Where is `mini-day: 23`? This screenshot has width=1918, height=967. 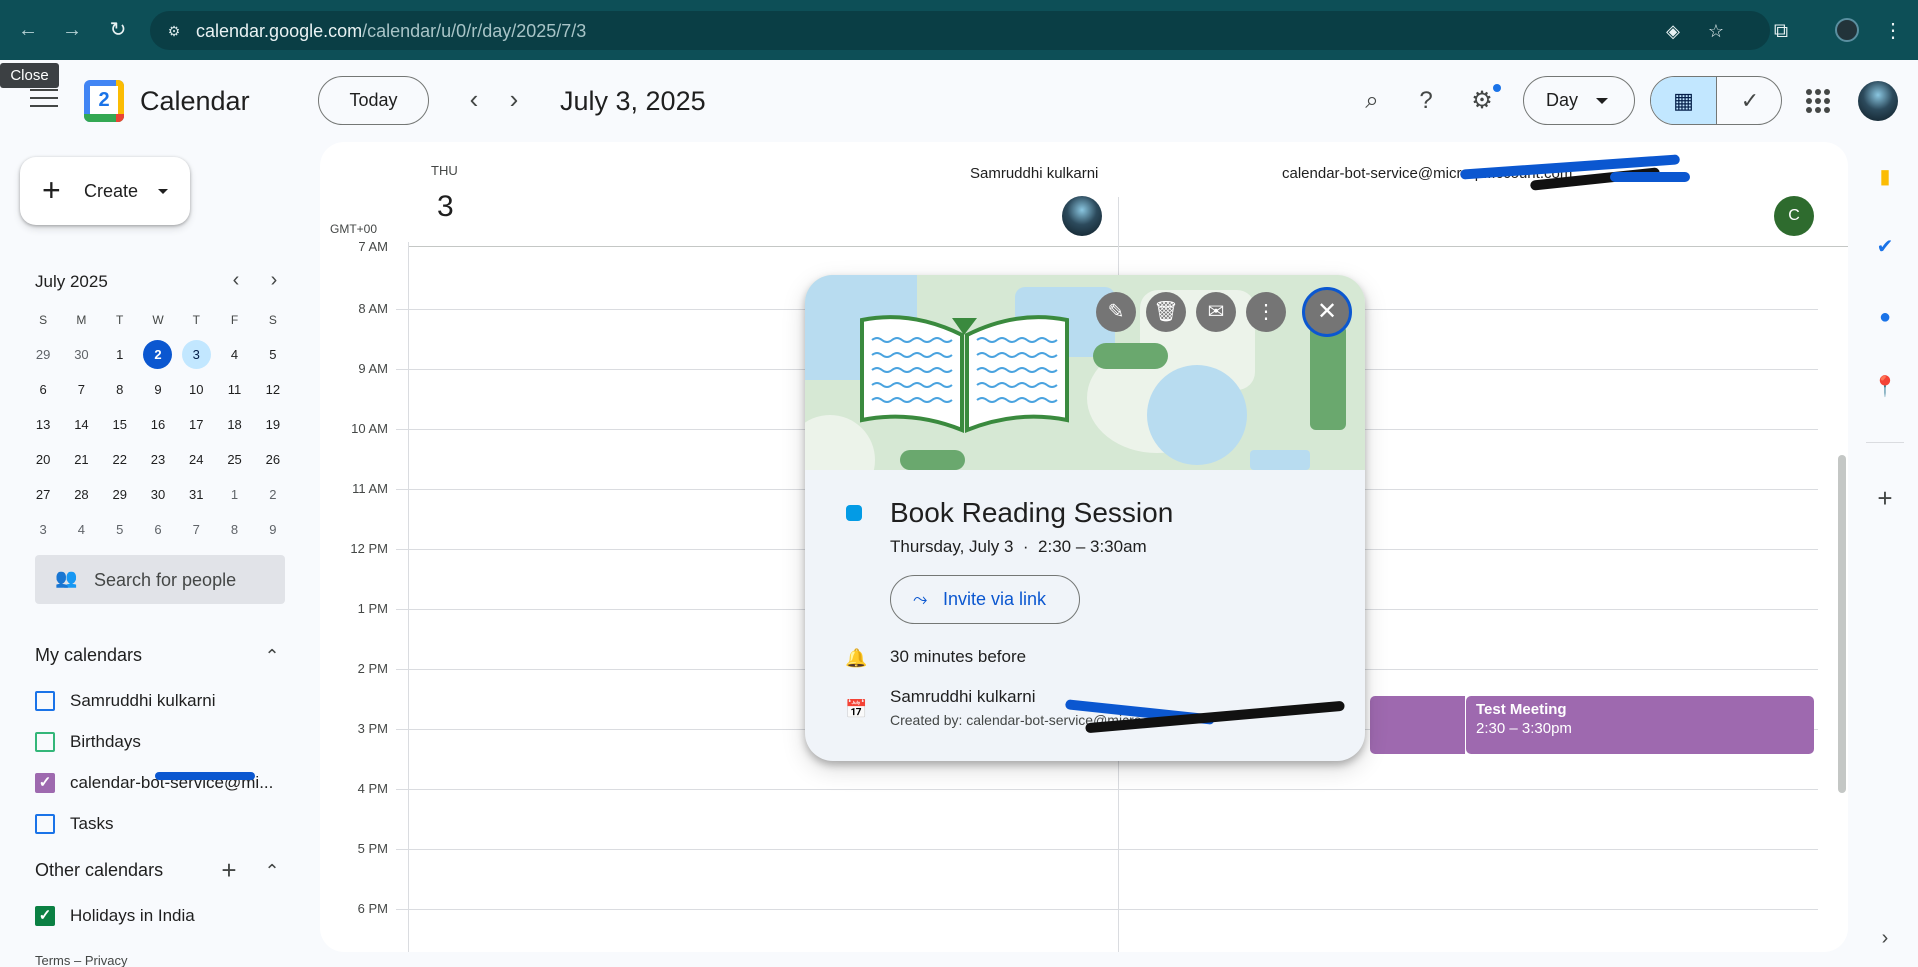
mini-day: 23 is located at coordinates (158, 462).